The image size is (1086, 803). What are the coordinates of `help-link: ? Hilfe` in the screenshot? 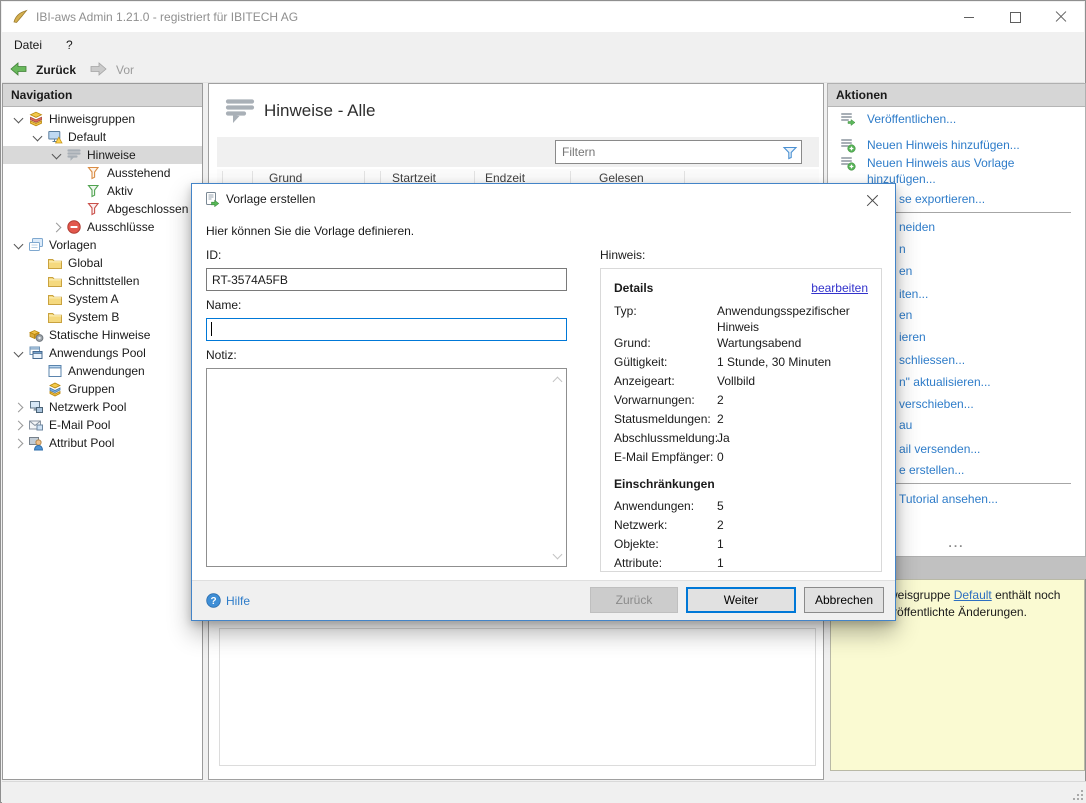 It's located at (228, 600).